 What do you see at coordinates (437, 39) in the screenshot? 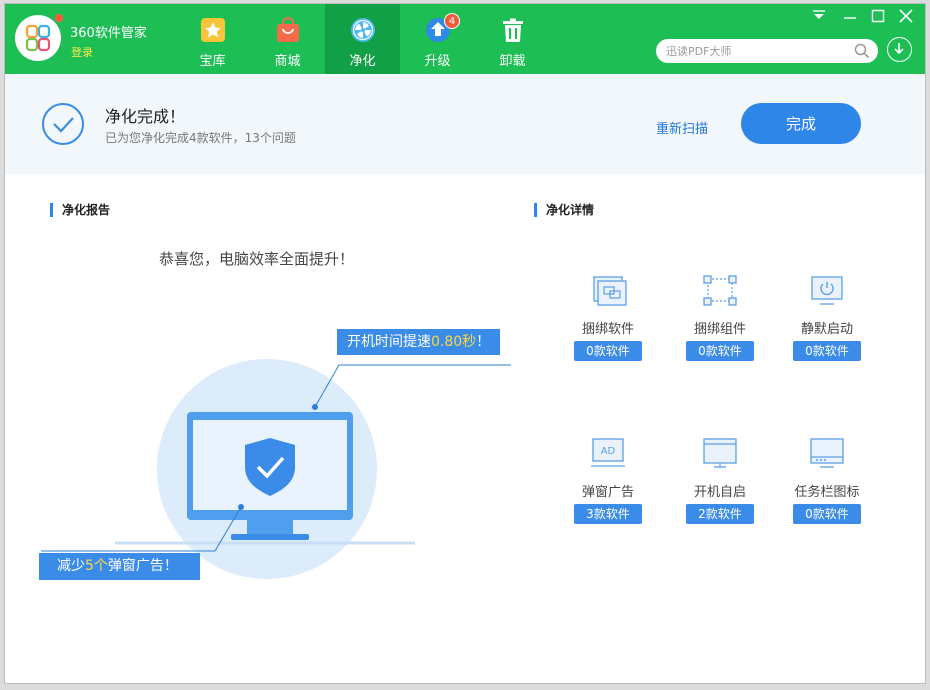
I see `tab-upgrade: 4 升级` at bounding box center [437, 39].